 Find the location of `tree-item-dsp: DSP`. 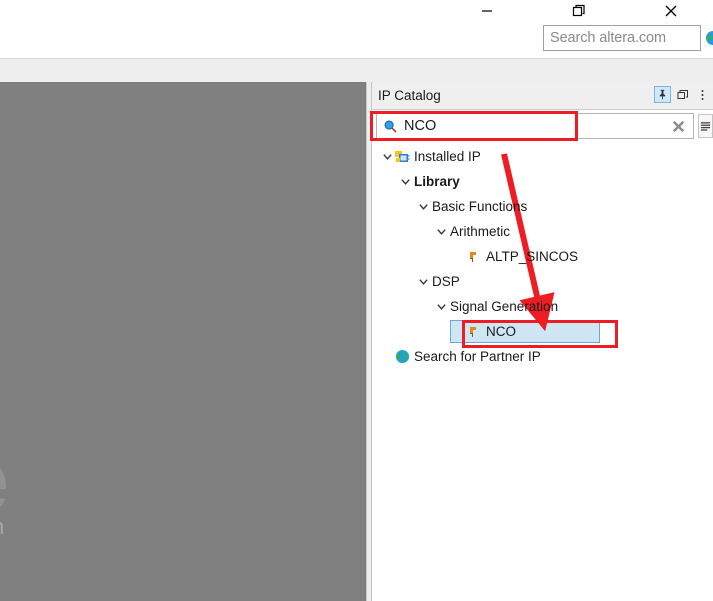

tree-item-dsp: DSP is located at coordinates (542, 281).